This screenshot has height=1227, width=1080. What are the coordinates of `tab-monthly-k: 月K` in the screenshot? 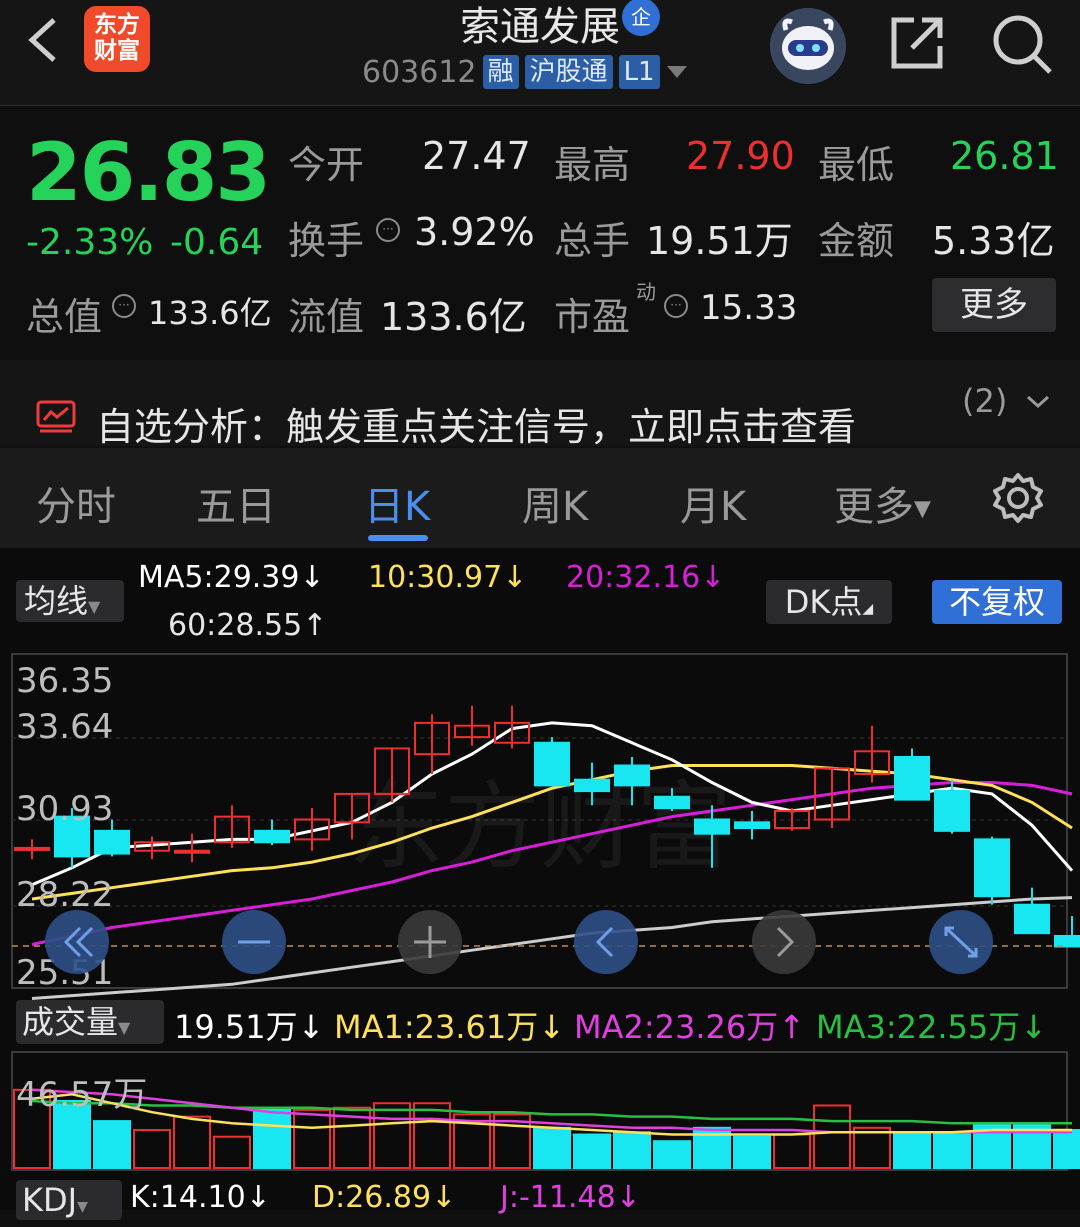 It's located at (713, 503).